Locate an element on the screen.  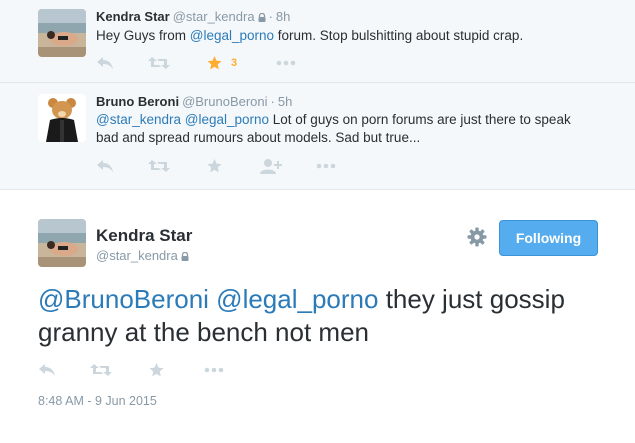
favorite-button: 3 is located at coordinates (221, 63).